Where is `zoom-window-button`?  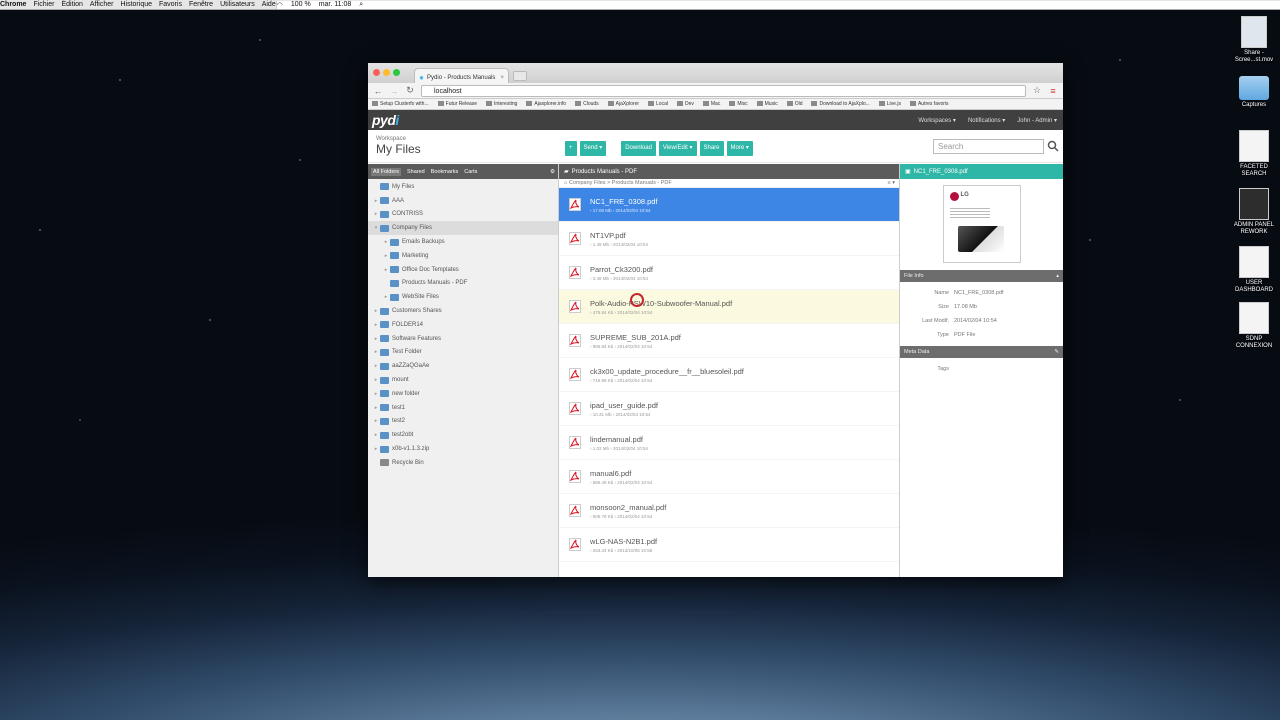
zoom-window-button is located at coordinates (396, 72).